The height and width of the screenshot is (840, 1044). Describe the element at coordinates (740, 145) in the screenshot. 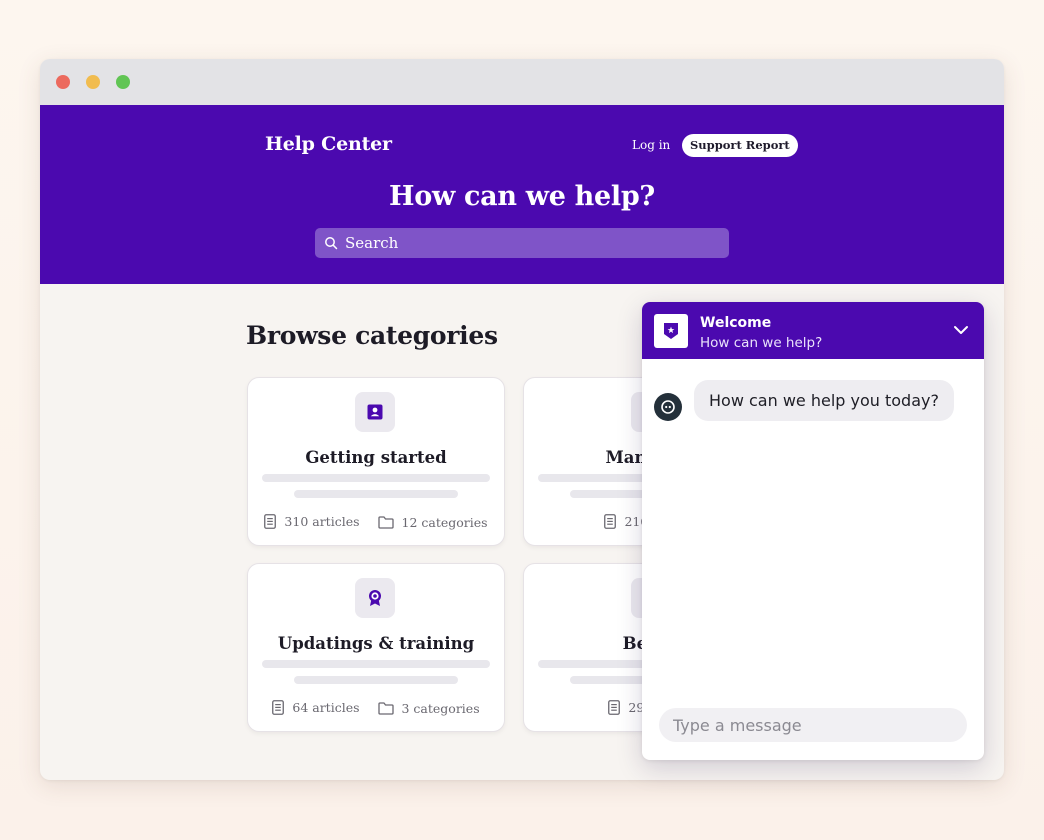

I see `support-report-button: Support Report` at that location.